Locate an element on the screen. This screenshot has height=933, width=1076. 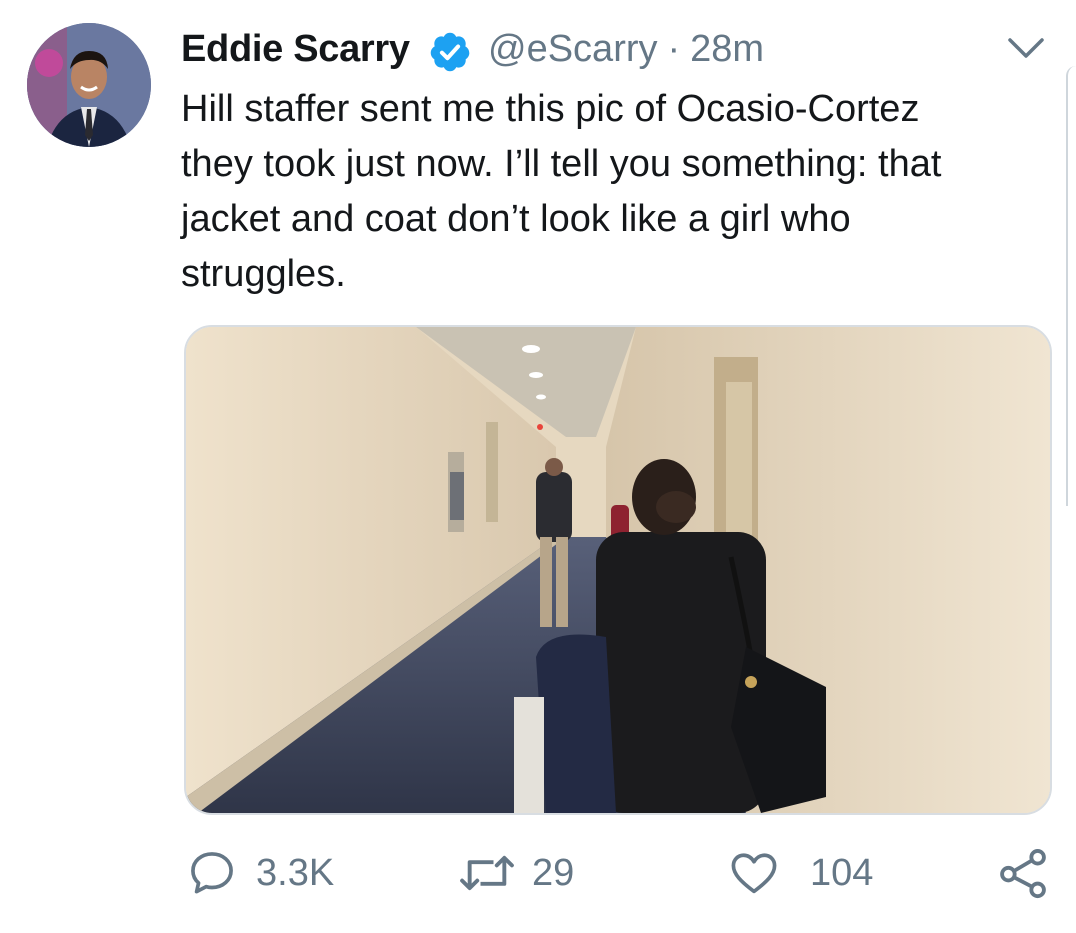
share-button is located at coordinates (1023, 873).